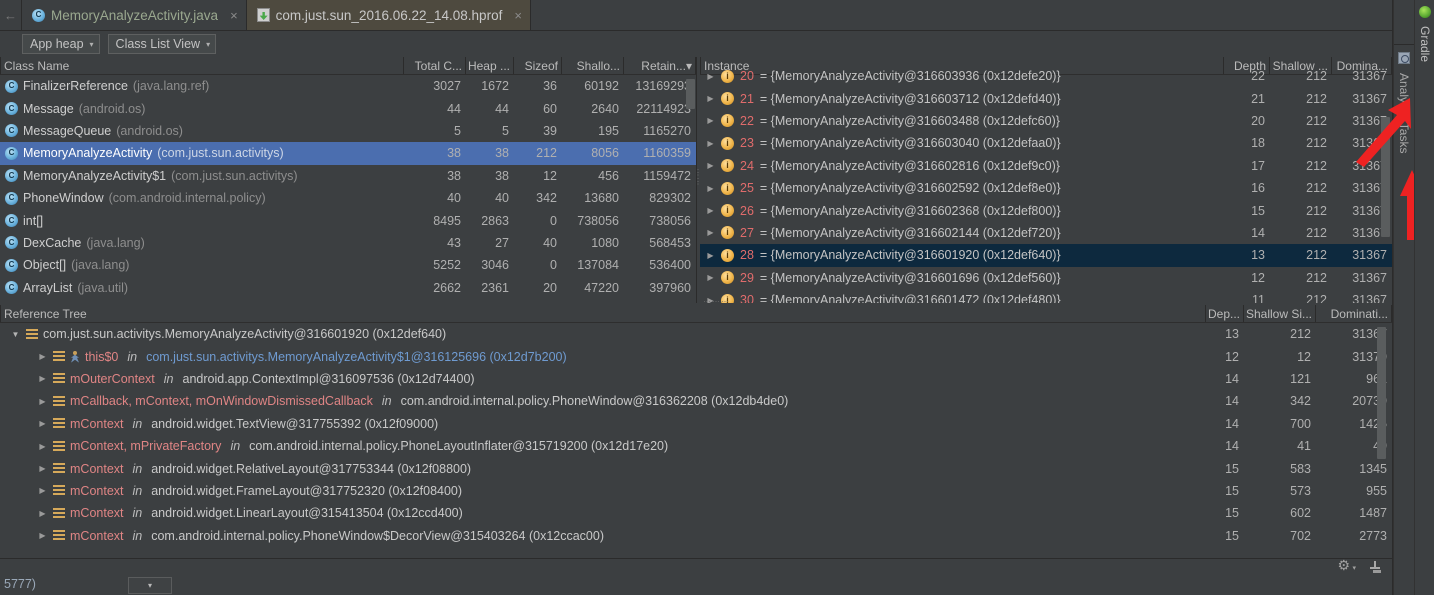 Image resolution: width=1434 pixels, height=595 pixels. What do you see at coordinates (348, 220) in the screenshot?
I see `table-row: Cint[] 8495 2863 0 738056 738056` at bounding box center [348, 220].